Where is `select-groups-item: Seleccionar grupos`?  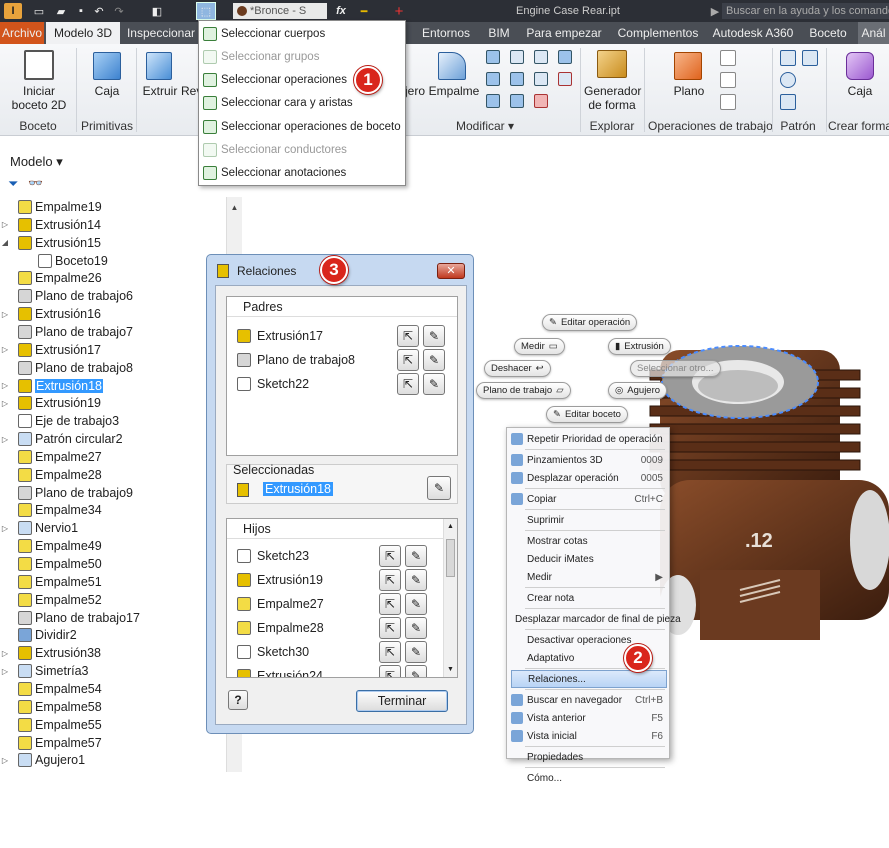 select-groups-item: Seleccionar grupos is located at coordinates (261, 57).